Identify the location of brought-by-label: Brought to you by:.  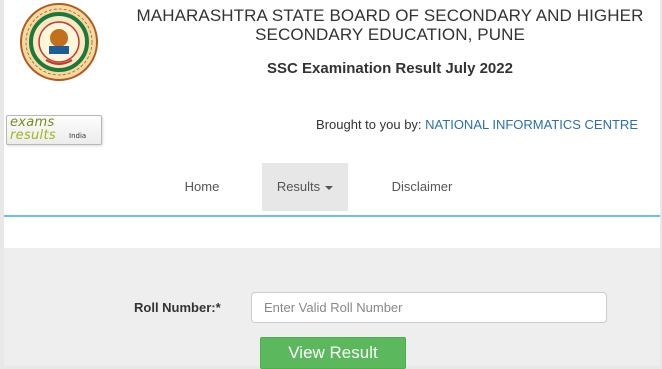
(369, 124).